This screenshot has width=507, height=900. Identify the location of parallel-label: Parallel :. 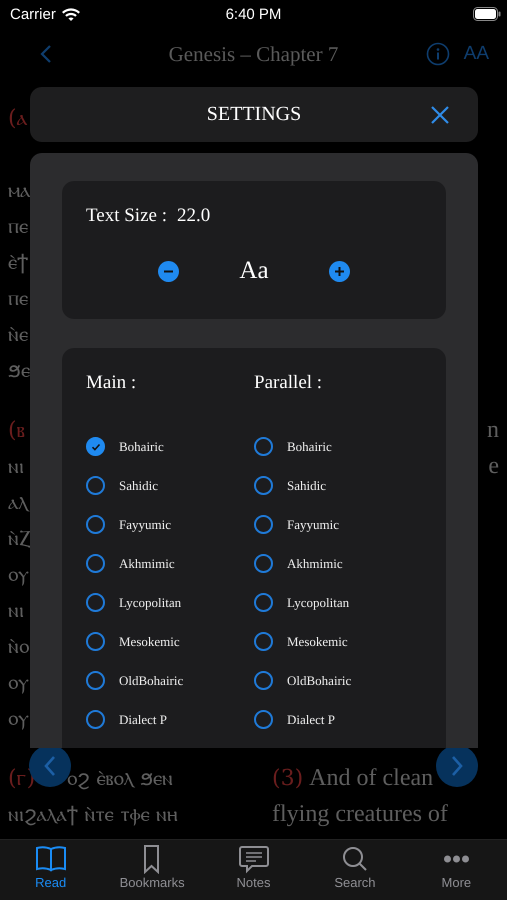
(289, 383).